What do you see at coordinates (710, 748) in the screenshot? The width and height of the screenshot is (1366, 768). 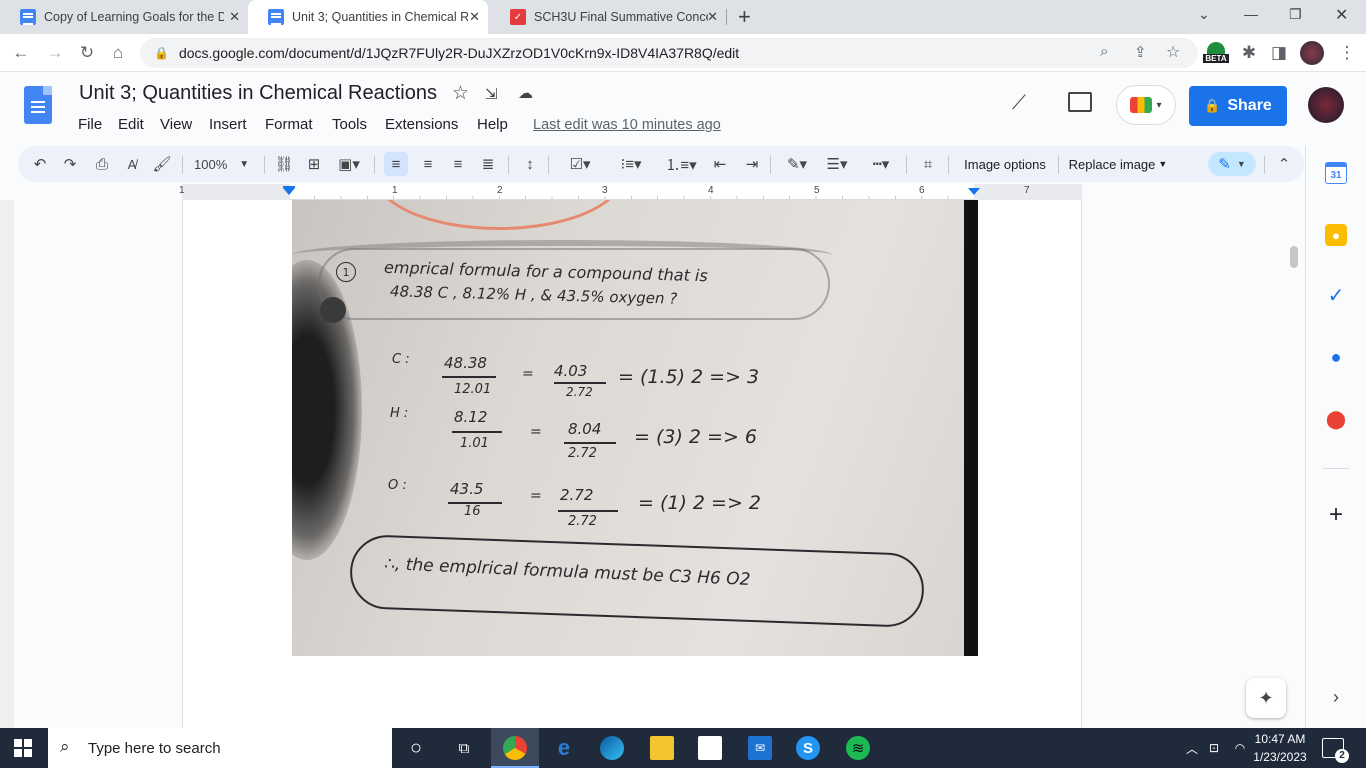 I see `store-icon` at bounding box center [710, 748].